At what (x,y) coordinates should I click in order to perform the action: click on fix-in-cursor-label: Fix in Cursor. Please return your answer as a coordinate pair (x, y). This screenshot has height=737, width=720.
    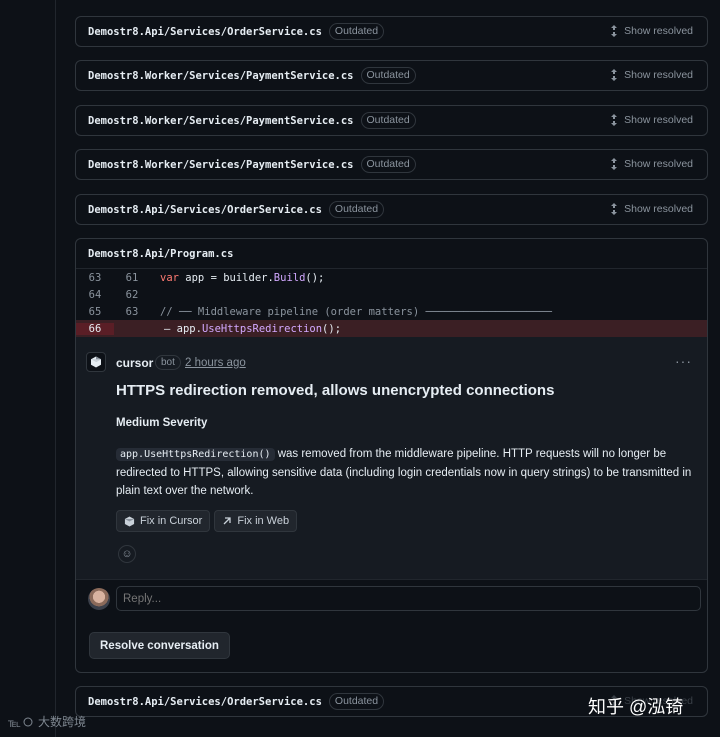
    Looking at the image, I should click on (171, 521).